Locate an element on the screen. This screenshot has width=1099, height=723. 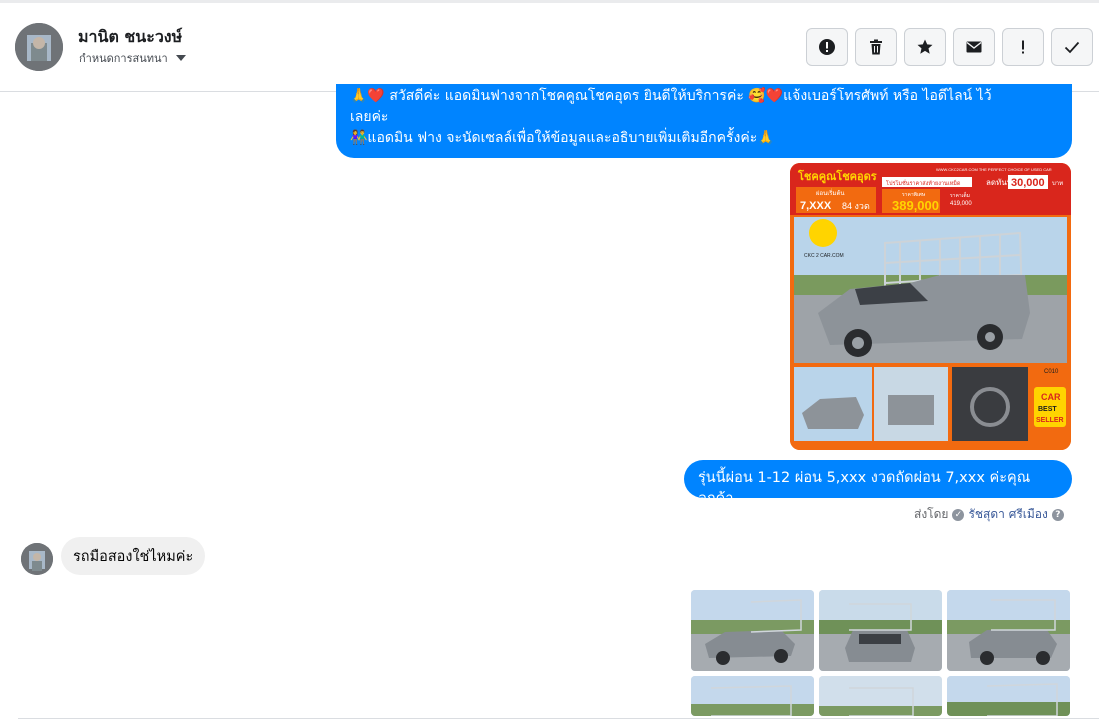
ad-installment-term: 84 งวด is located at coordinates (856, 206).